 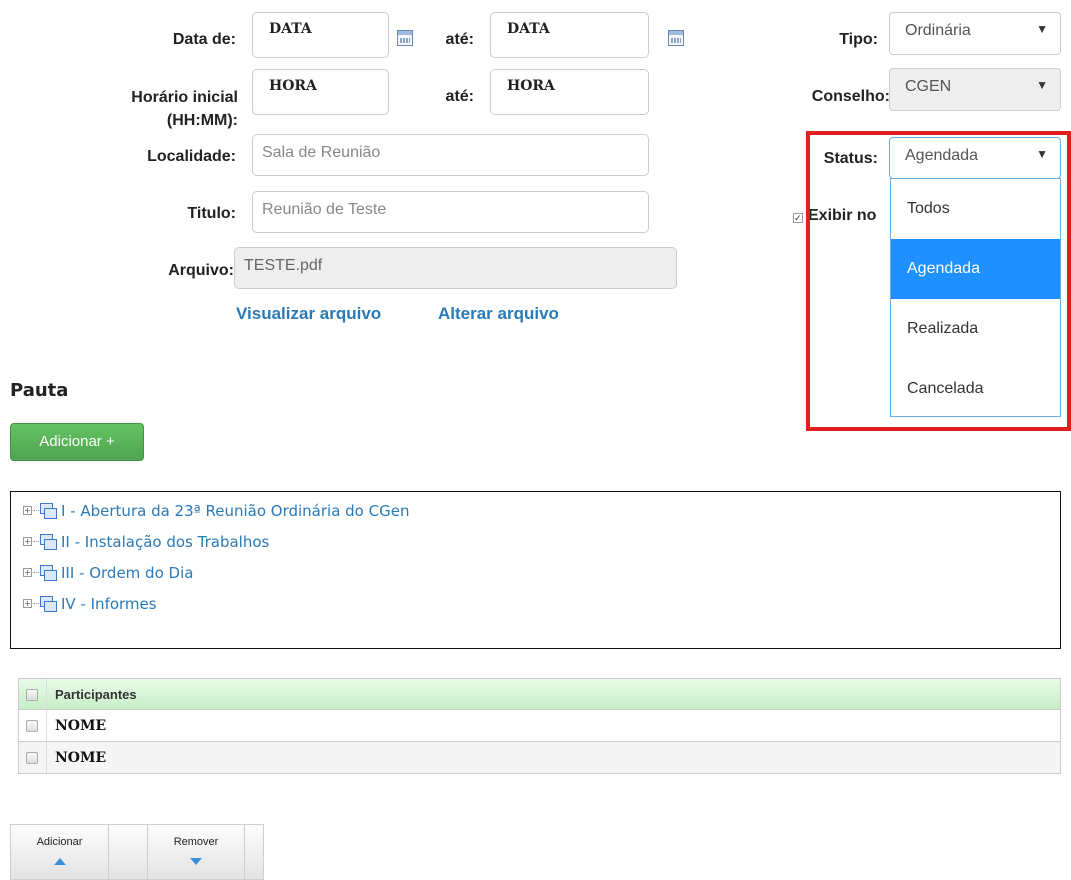 I want to click on hora-de-field: HORA, so click(x=320, y=92).